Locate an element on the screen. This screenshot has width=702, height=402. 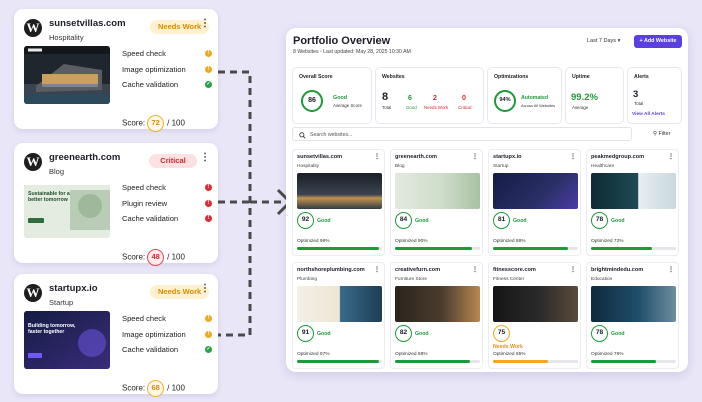
thumbnail-headline: Sustainable for a better tomorrow is located at coordinates (49, 197).